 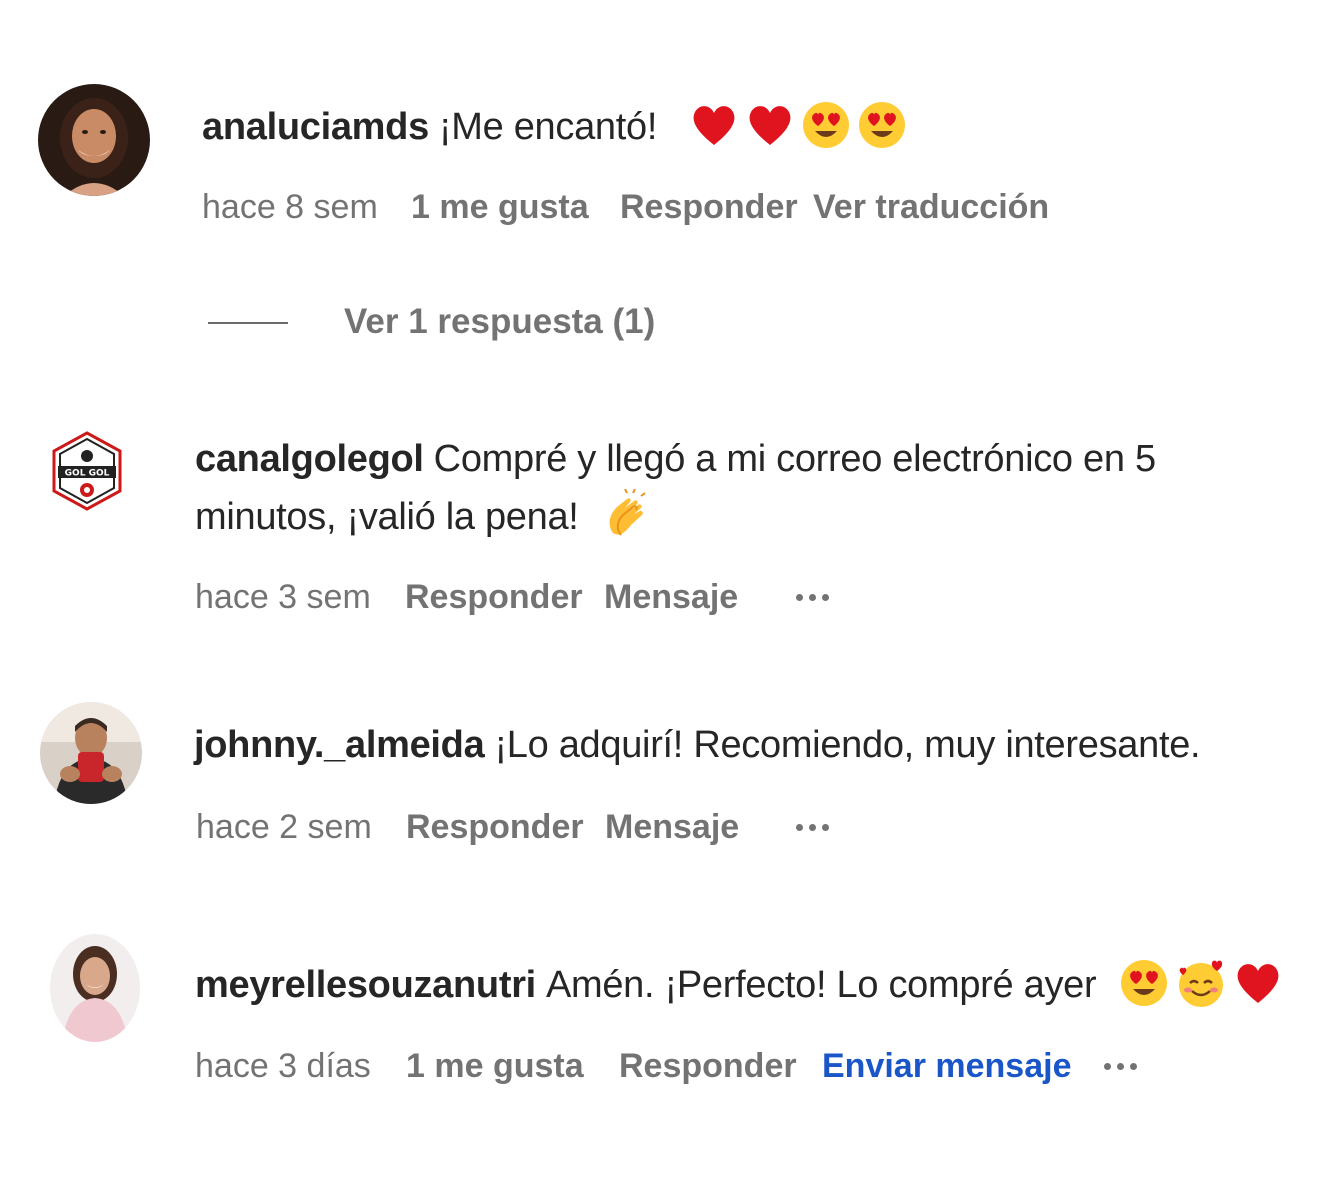 What do you see at coordinates (495, 1066) in the screenshot?
I see `like-count: 1 me gusta` at bounding box center [495, 1066].